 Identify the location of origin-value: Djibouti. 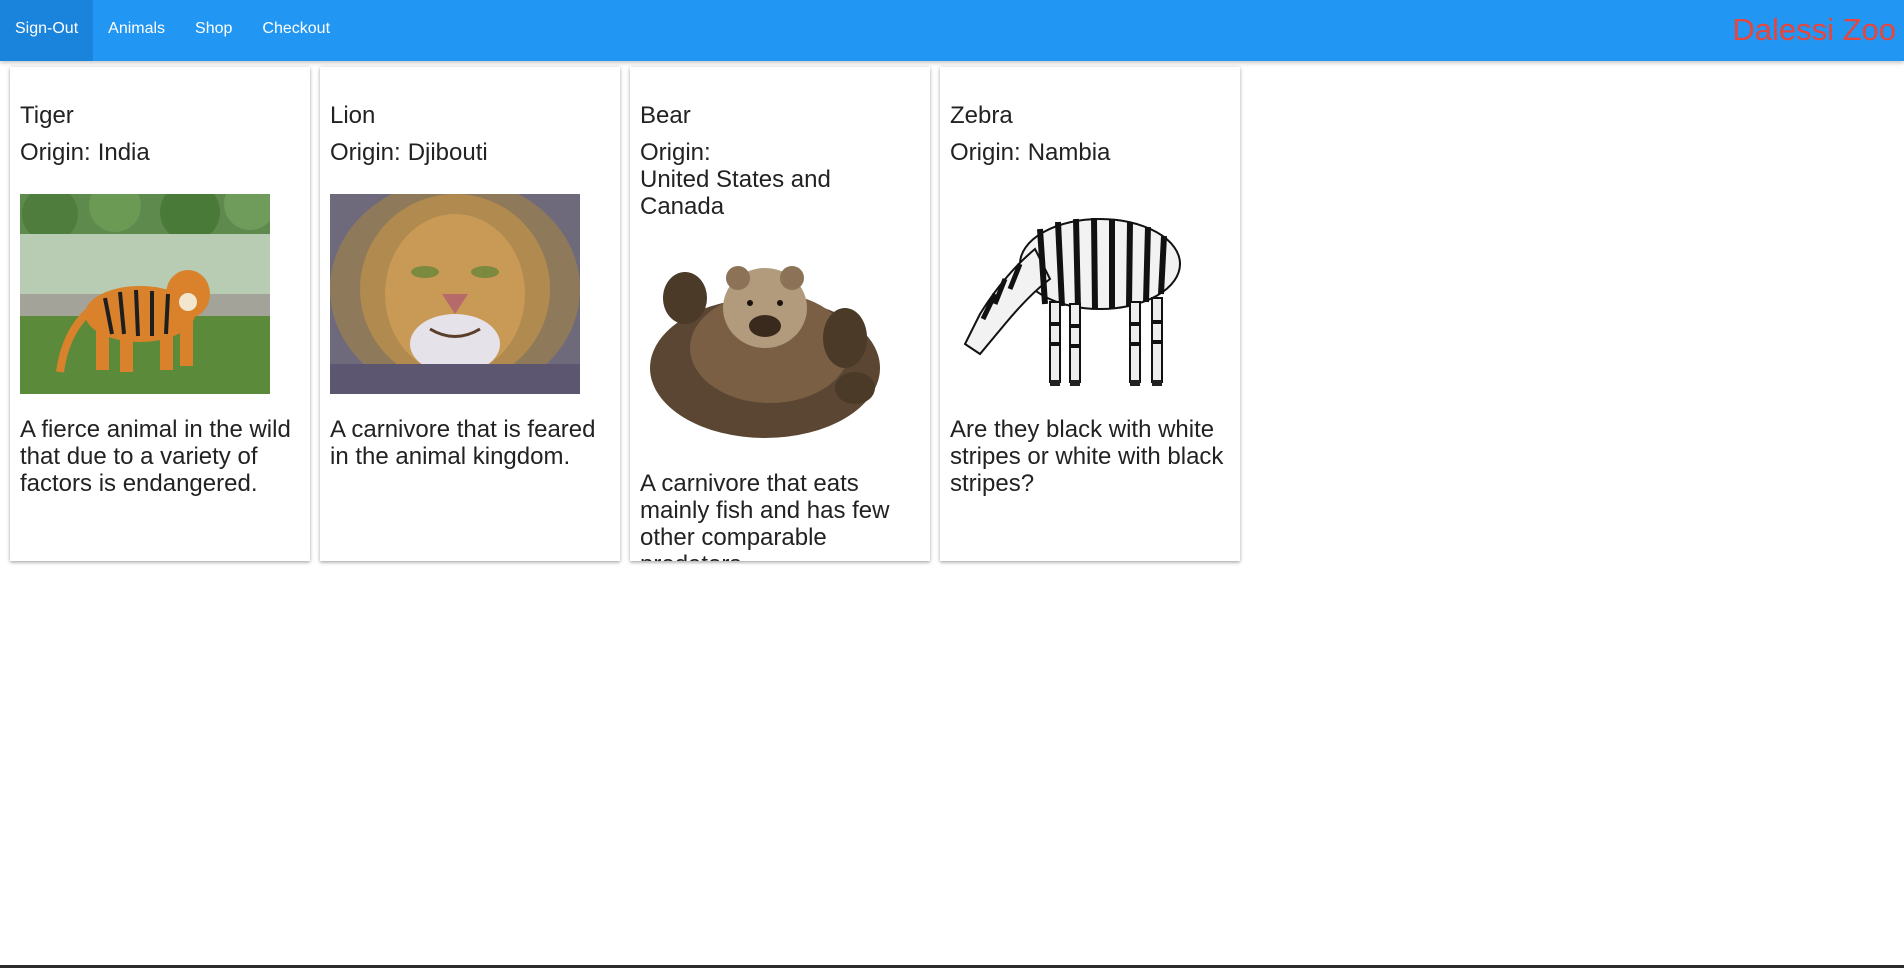
(447, 152).